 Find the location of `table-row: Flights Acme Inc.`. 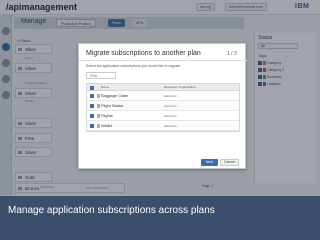

table-row: Flights Acme Inc. is located at coordinates (163, 116).